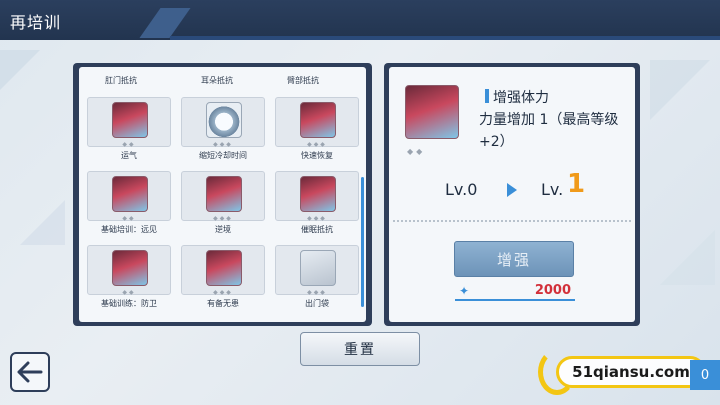 This screenshot has height=405, width=720. What do you see at coordinates (705, 375) in the screenshot?
I see `counter-badge: 0` at bounding box center [705, 375].